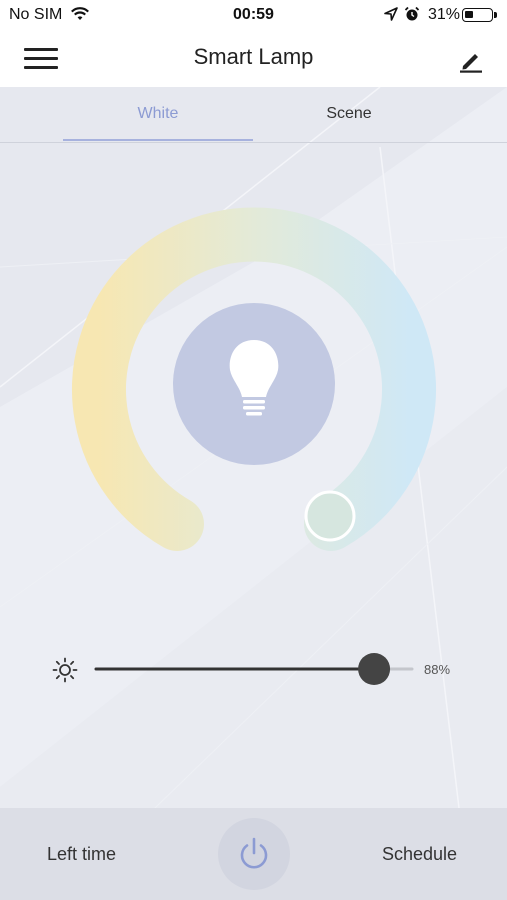 The height and width of the screenshot is (900, 507). What do you see at coordinates (330, 516) in the screenshot?
I see `color-temperature-handle` at bounding box center [330, 516].